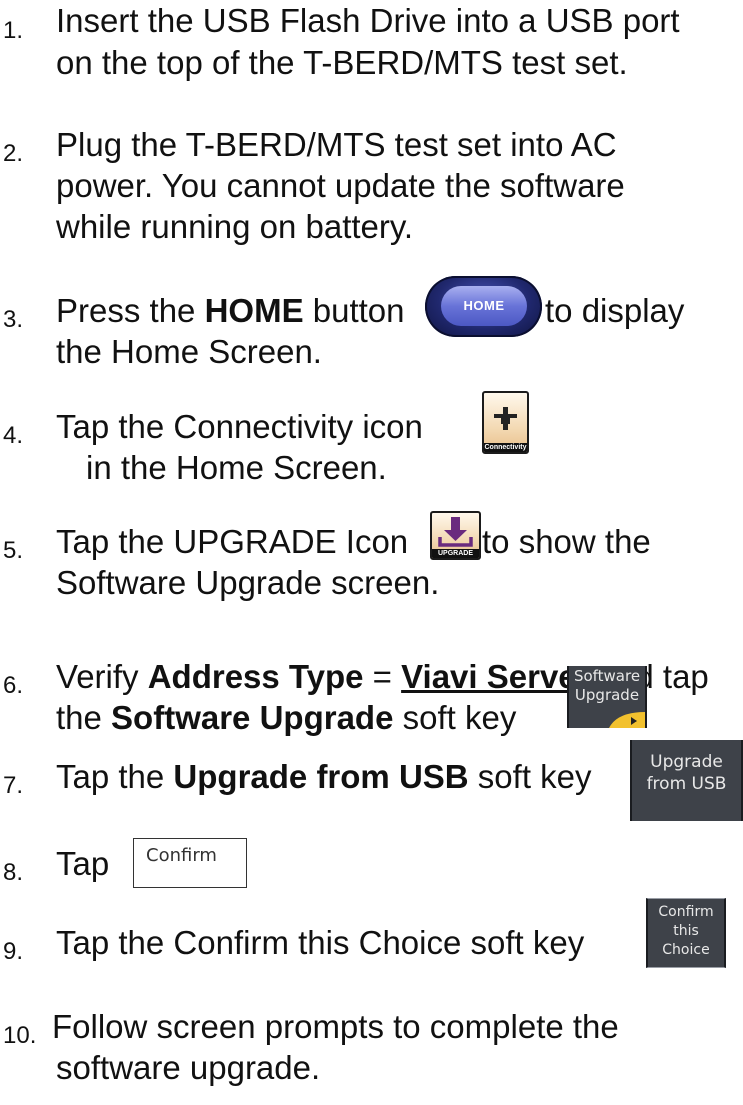  I want to click on step-text-line: the Software Upgrade soft key, so click(286, 717).